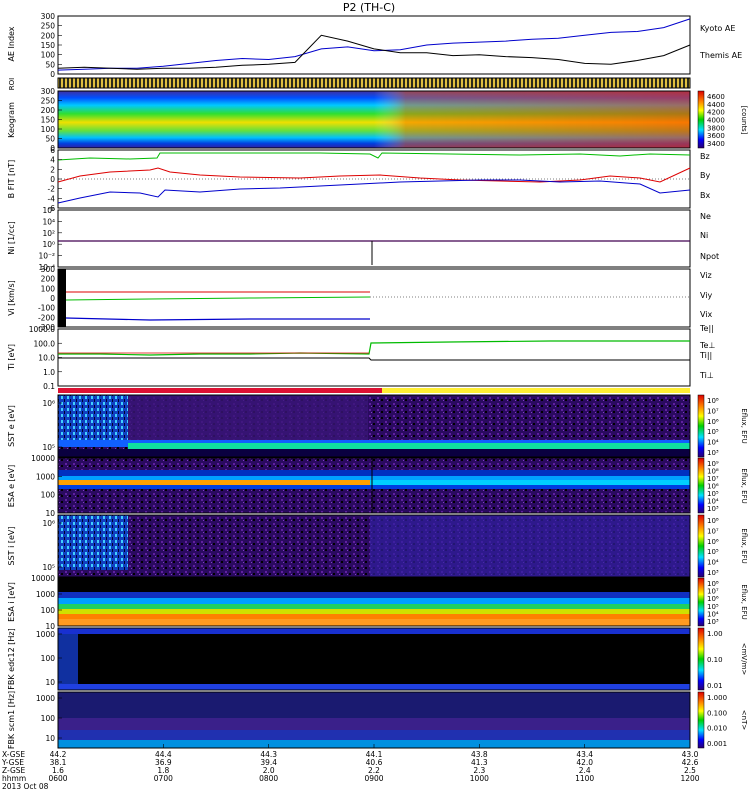 The height and width of the screenshot is (800, 750). I want to click on legend-themis-ae: Themis AE, so click(720, 55).